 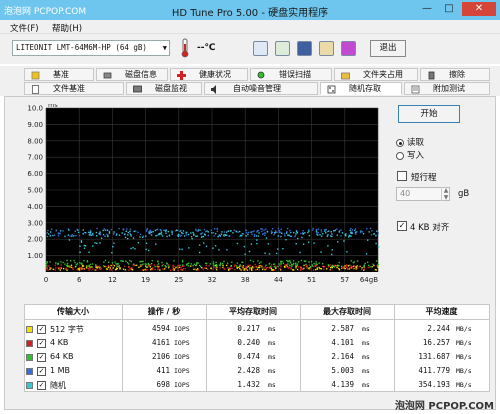 What do you see at coordinates (132, 74) in the screenshot?
I see `tab-disk-info: 磁盘信息` at bounding box center [132, 74].